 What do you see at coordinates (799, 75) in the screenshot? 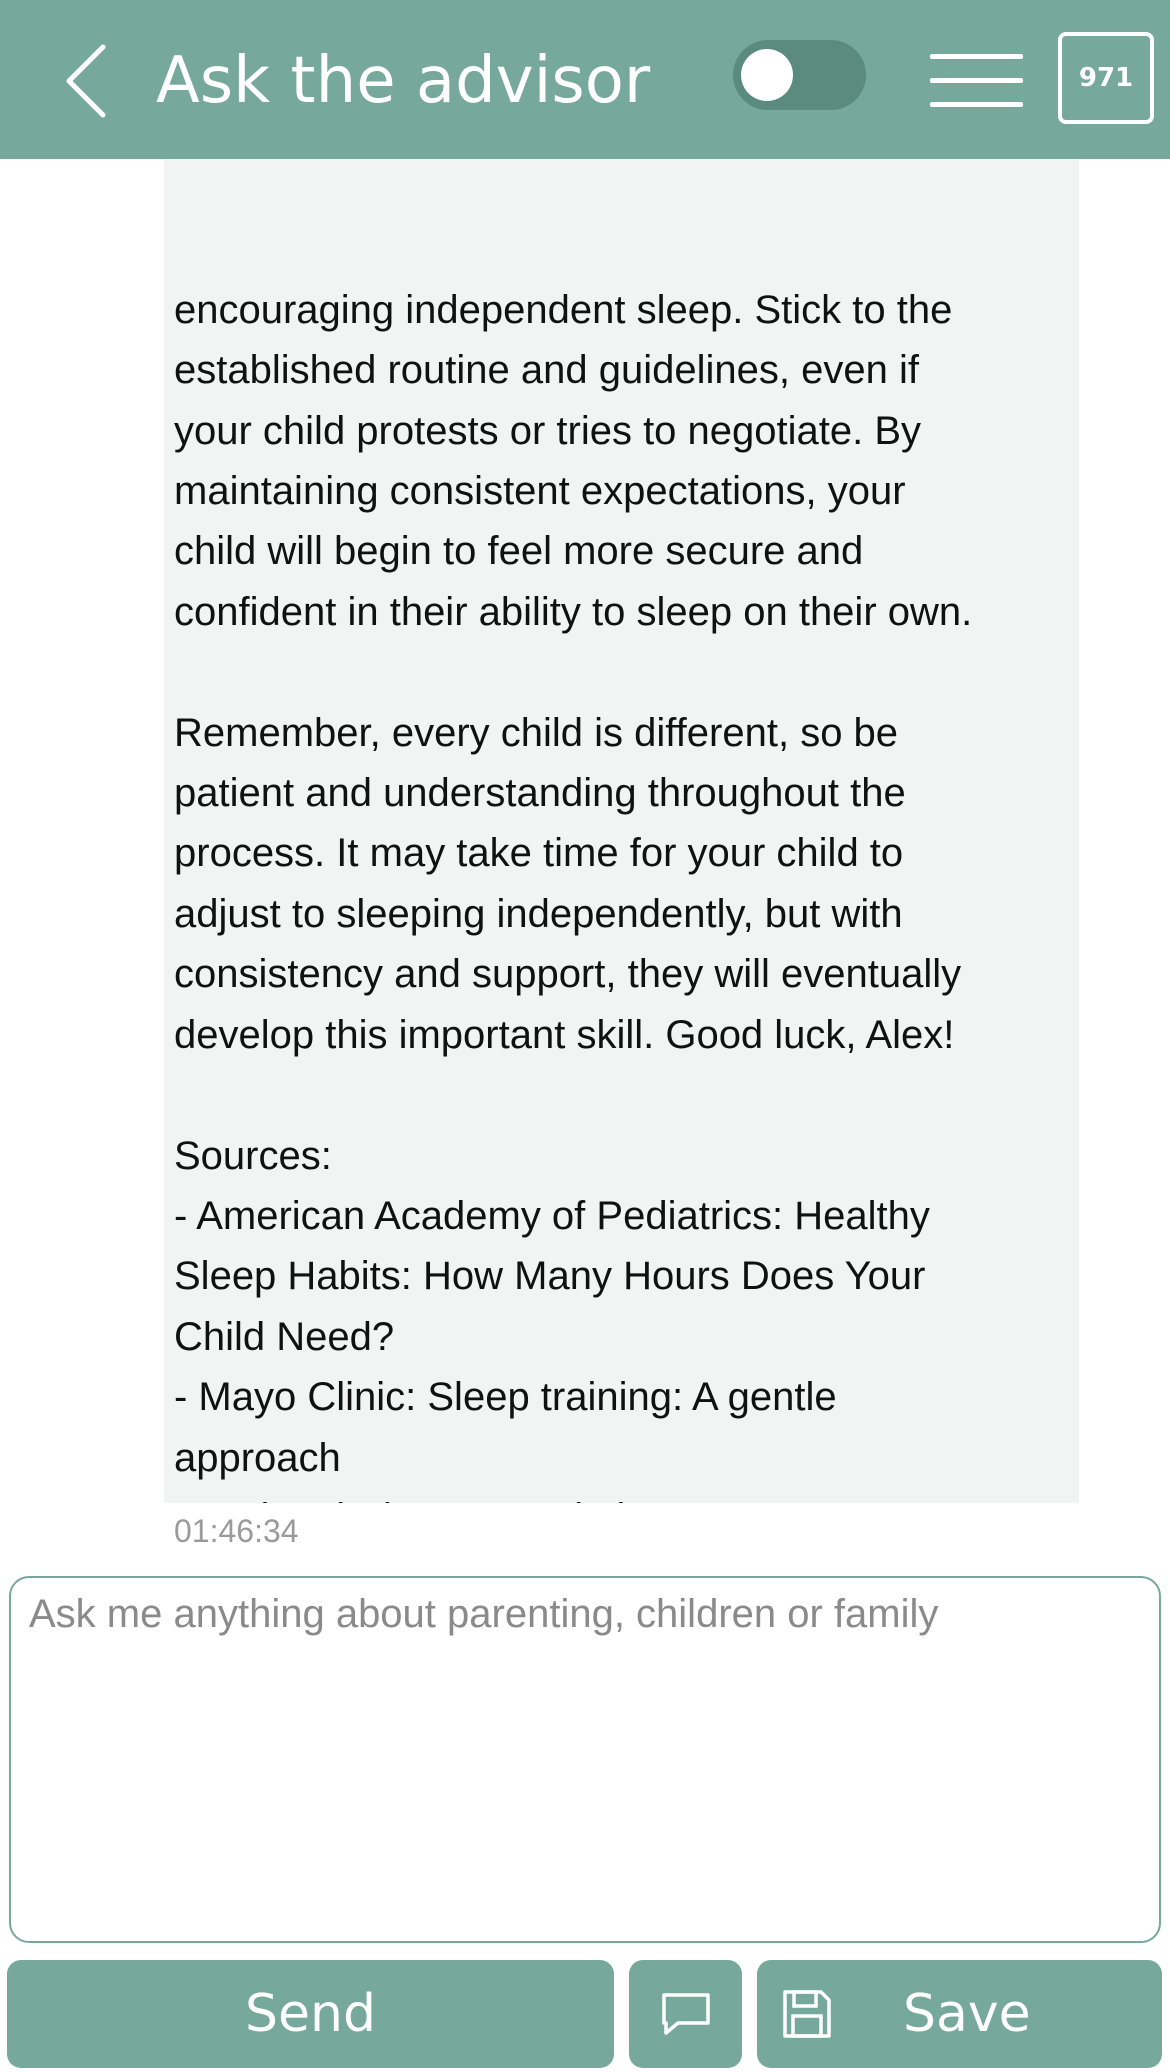
I see `mode-toggle` at bounding box center [799, 75].